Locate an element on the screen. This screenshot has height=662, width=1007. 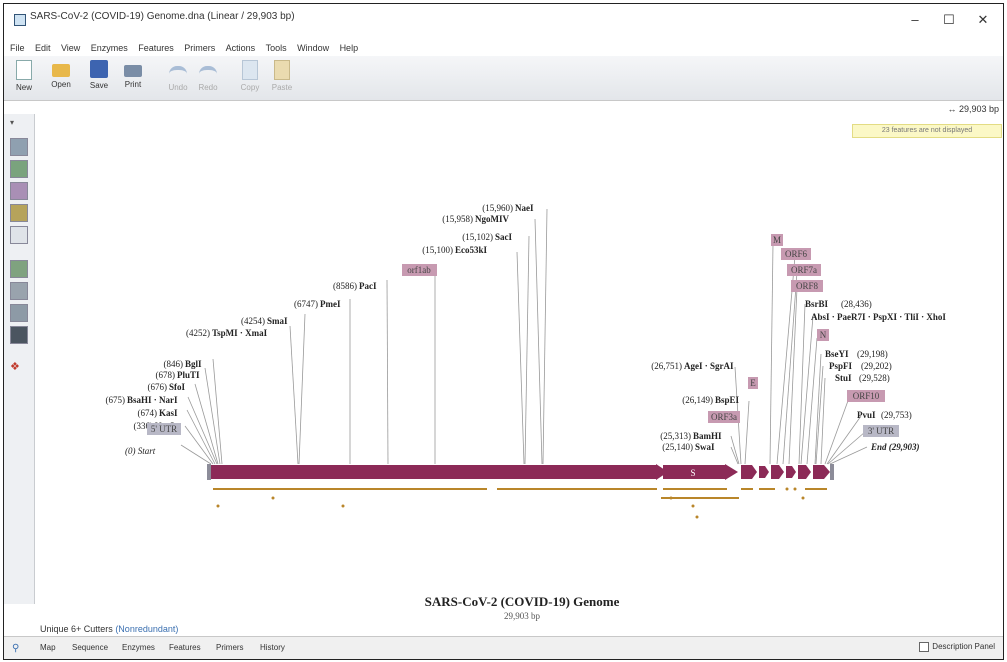
show-translations-toggle is located at coordinates (19, 235).